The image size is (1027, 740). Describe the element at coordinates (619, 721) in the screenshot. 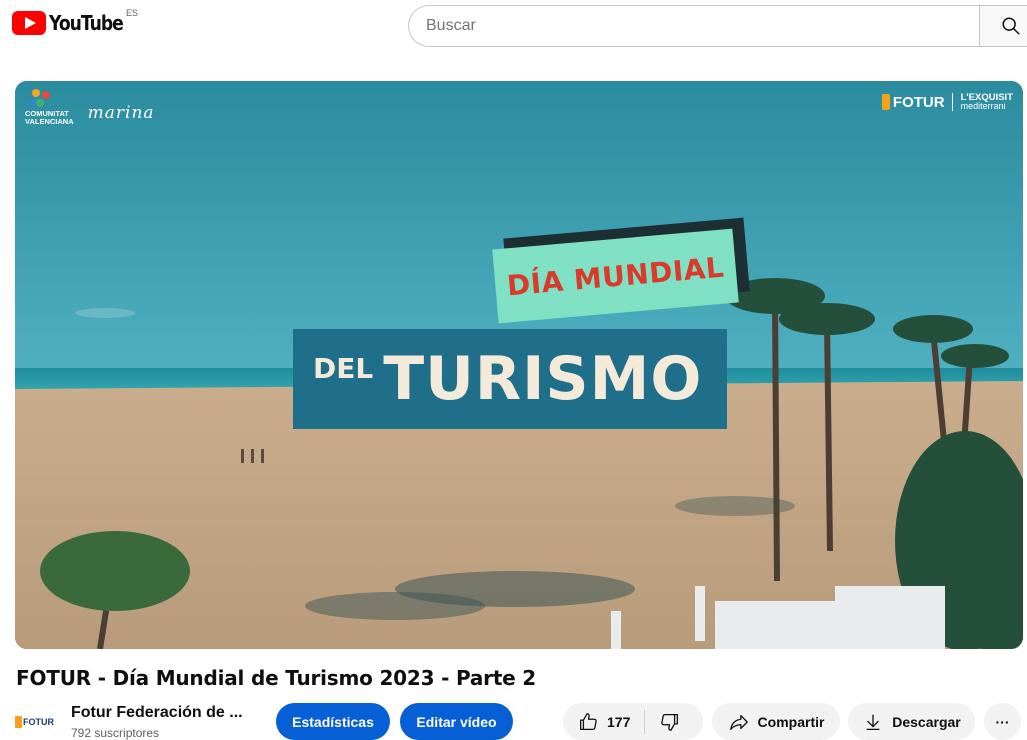

I see `like-count: 177` at that location.